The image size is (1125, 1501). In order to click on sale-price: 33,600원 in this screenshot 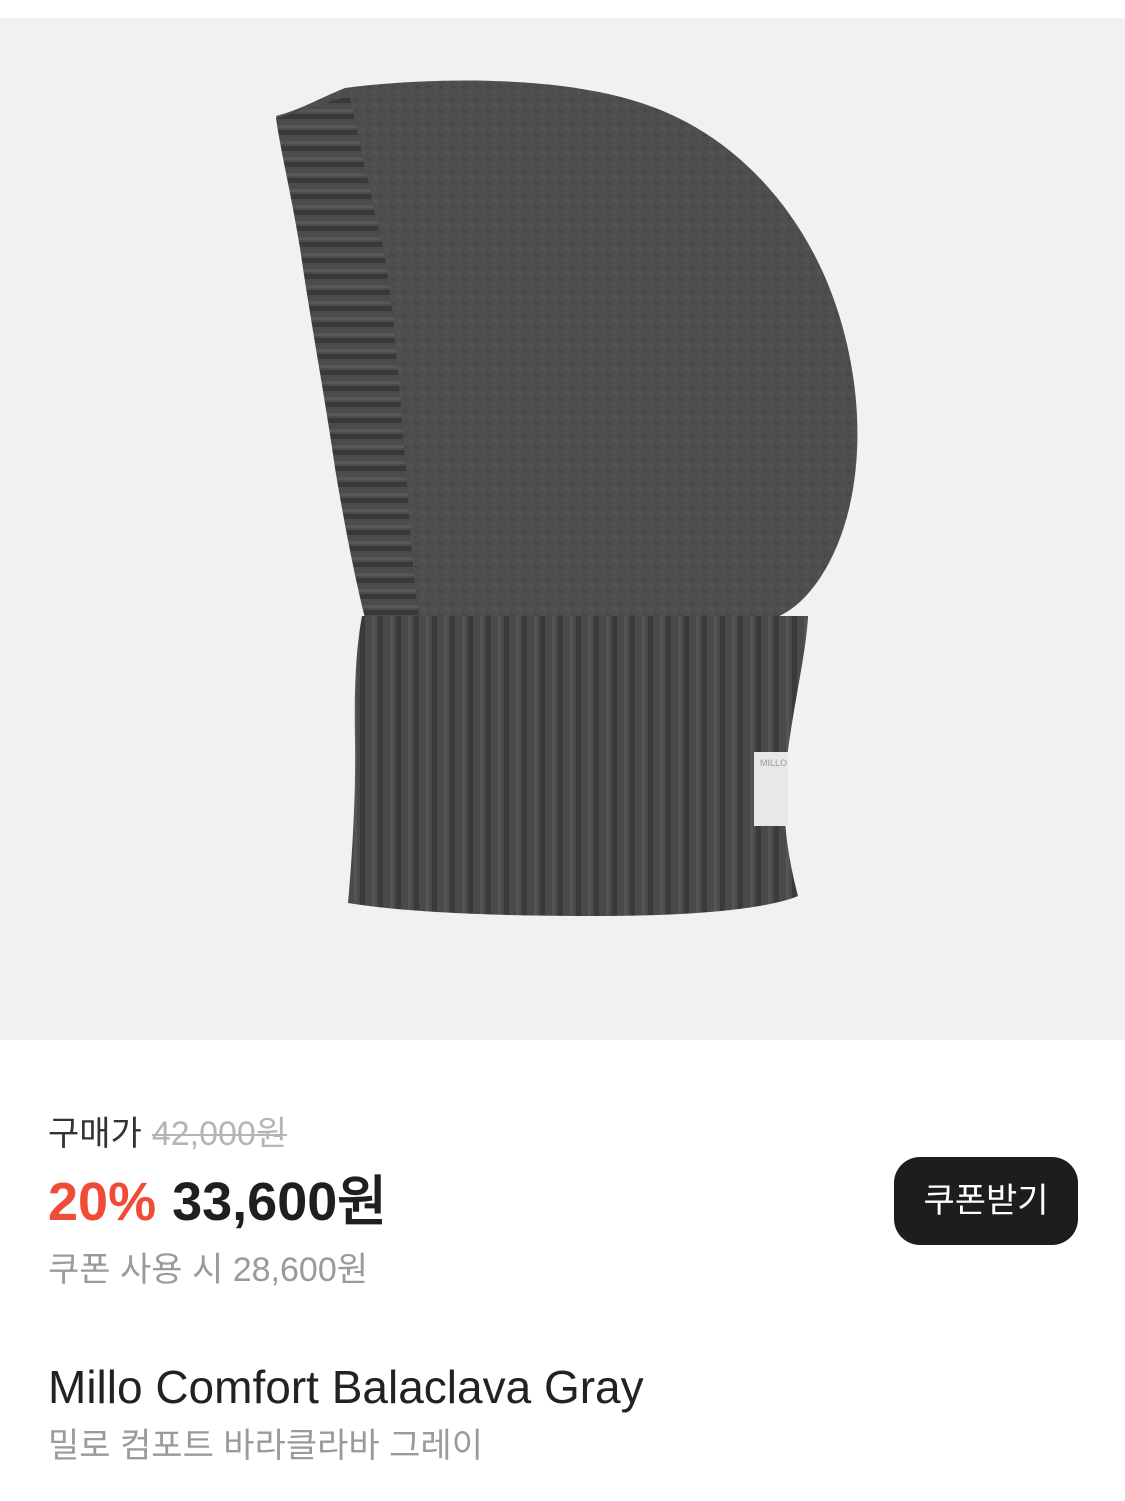, I will do `click(279, 1202)`.